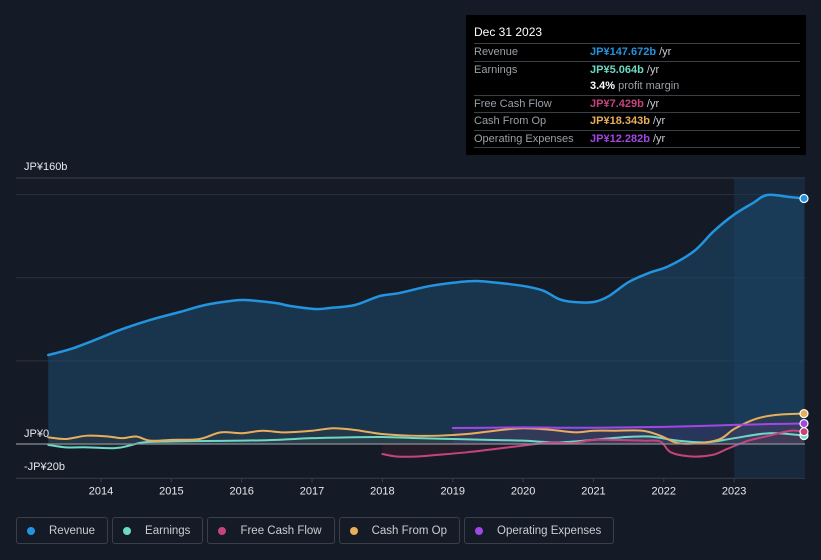  What do you see at coordinates (281, 530) in the screenshot?
I see `legend-label: Free Cash Flow` at bounding box center [281, 530].